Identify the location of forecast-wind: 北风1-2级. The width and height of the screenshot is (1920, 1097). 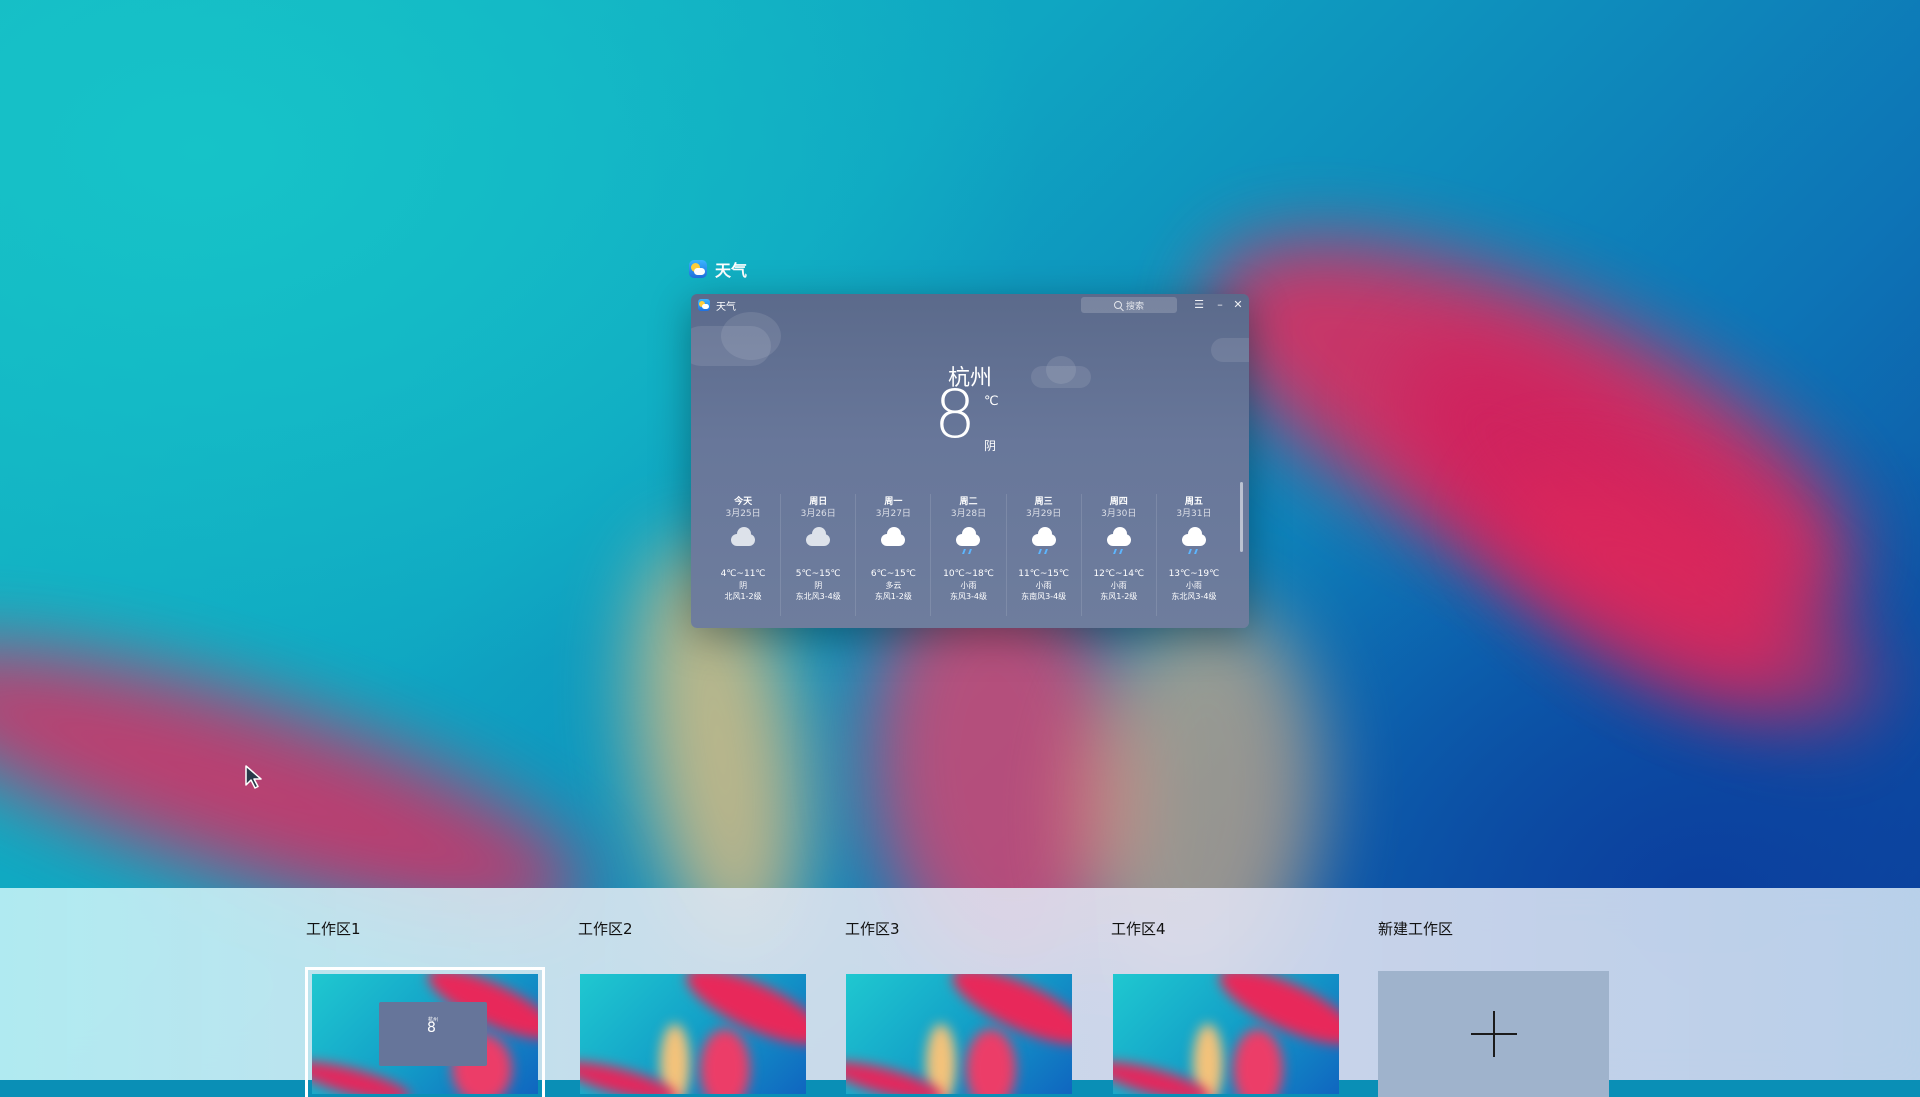
(743, 596).